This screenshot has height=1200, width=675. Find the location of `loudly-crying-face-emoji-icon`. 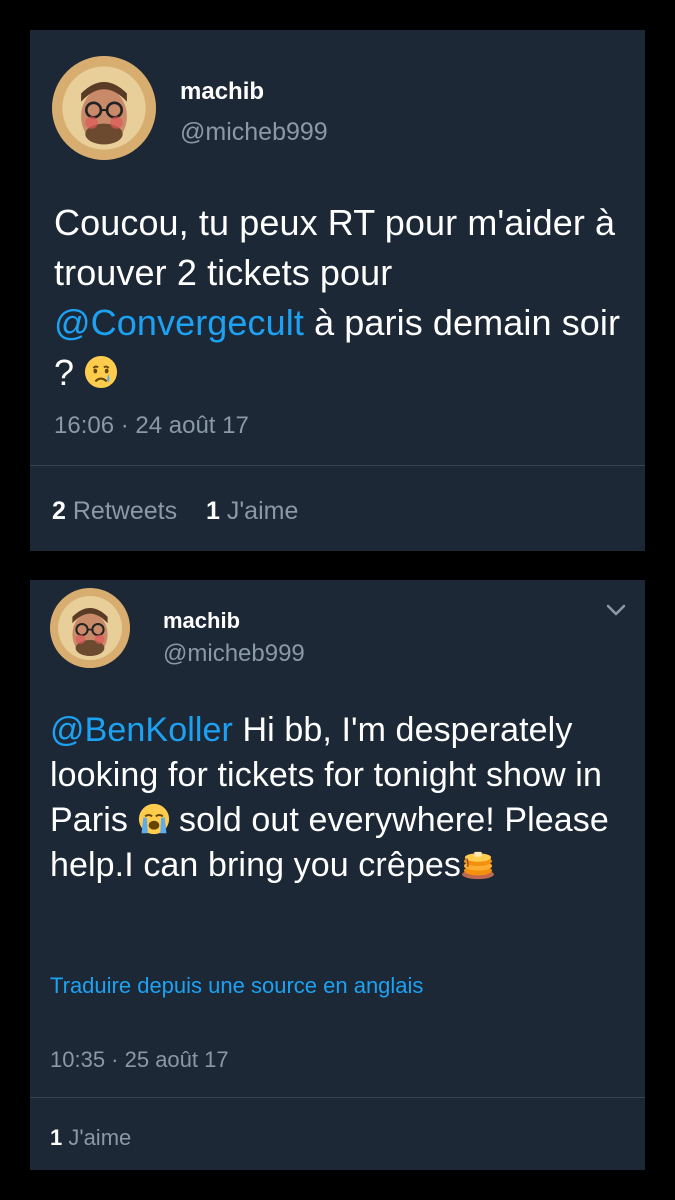

loudly-crying-face-emoji-icon is located at coordinates (154, 819).